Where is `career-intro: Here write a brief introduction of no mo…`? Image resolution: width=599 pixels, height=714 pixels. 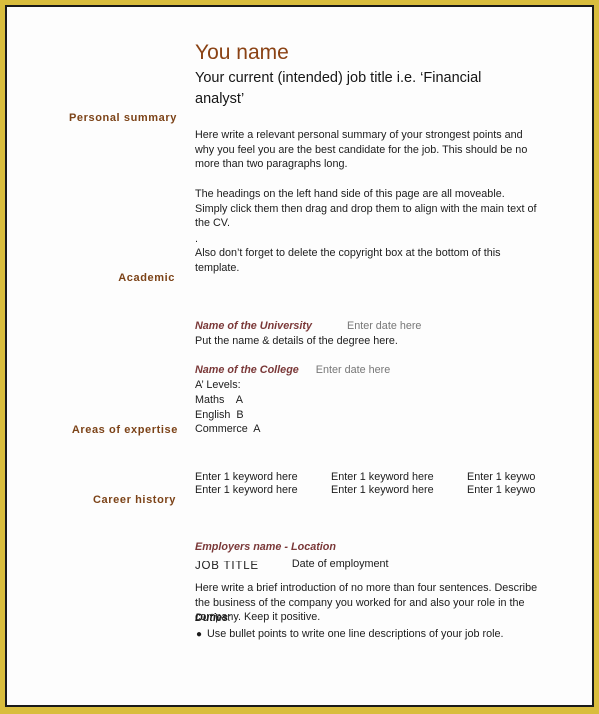 career-intro: Here write a brief introduction of no mo… is located at coordinates (367, 603).